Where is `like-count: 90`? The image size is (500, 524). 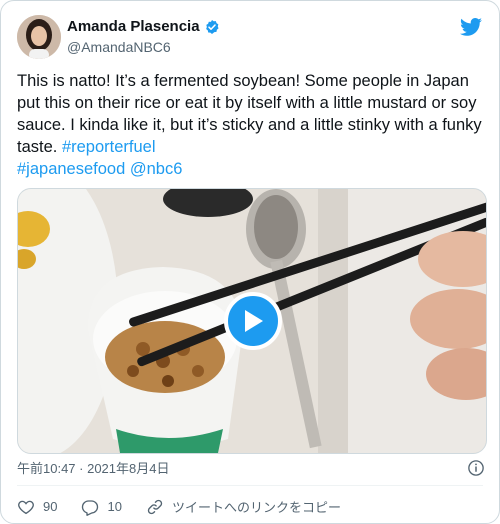 like-count: 90 is located at coordinates (50, 506).